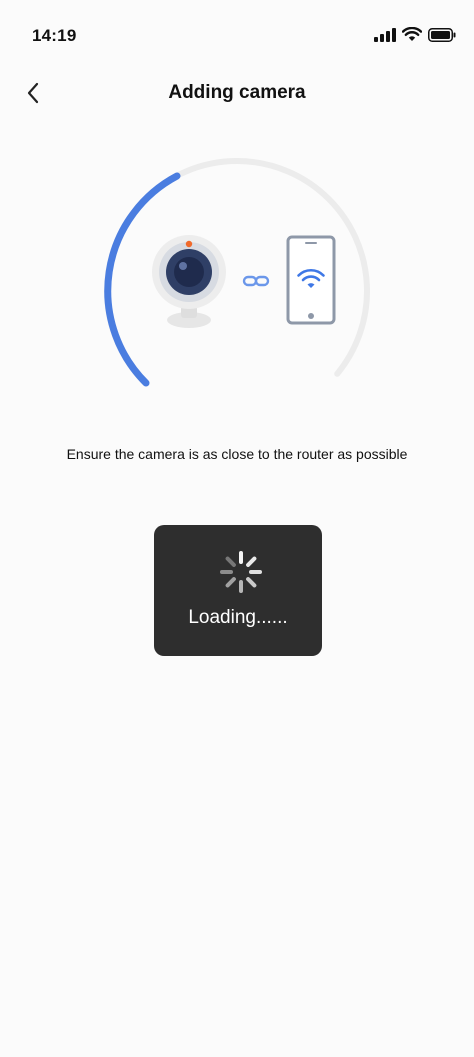 This screenshot has height=1057, width=474. I want to click on battery-icon, so click(442, 34).